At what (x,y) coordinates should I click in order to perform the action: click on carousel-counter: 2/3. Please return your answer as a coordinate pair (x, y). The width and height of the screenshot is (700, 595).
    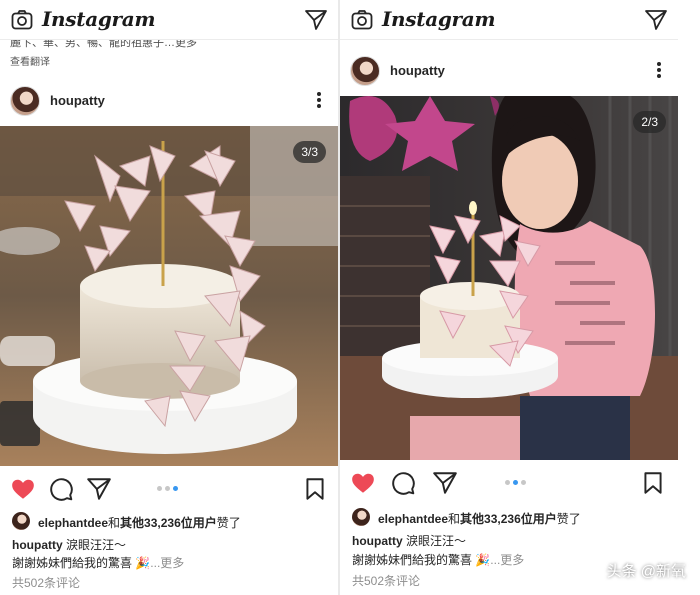
    Looking at the image, I should click on (649, 122).